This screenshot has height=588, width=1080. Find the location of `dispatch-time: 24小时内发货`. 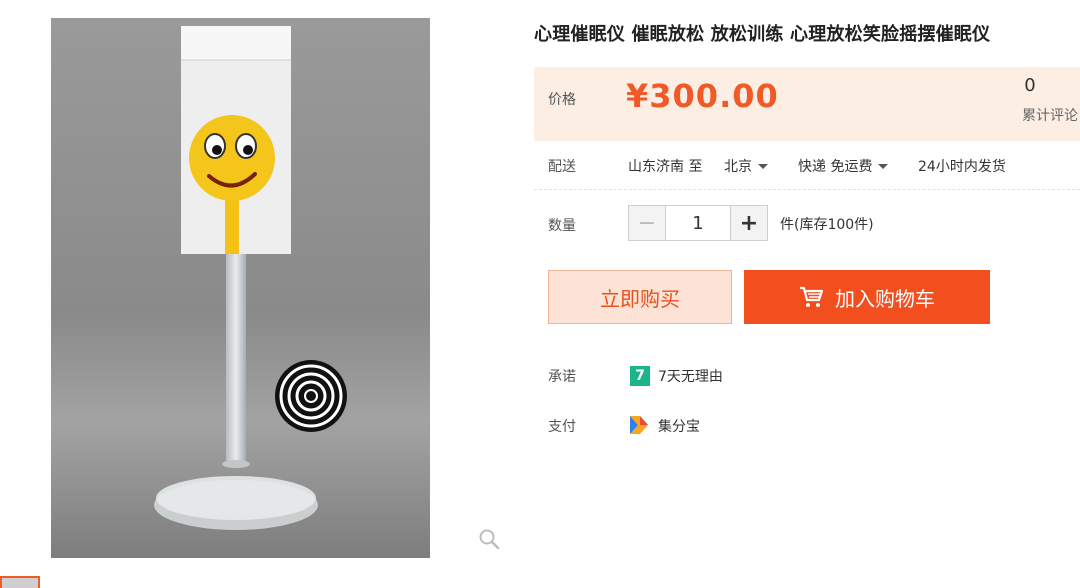

dispatch-time: 24小时内发货 is located at coordinates (962, 167).